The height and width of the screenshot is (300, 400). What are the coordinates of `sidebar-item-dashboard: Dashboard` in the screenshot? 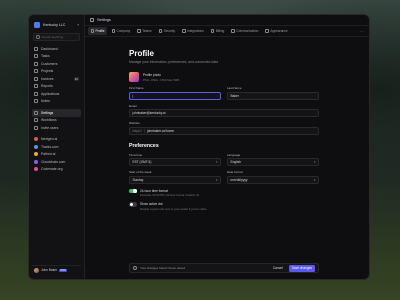 It's located at (56, 49).